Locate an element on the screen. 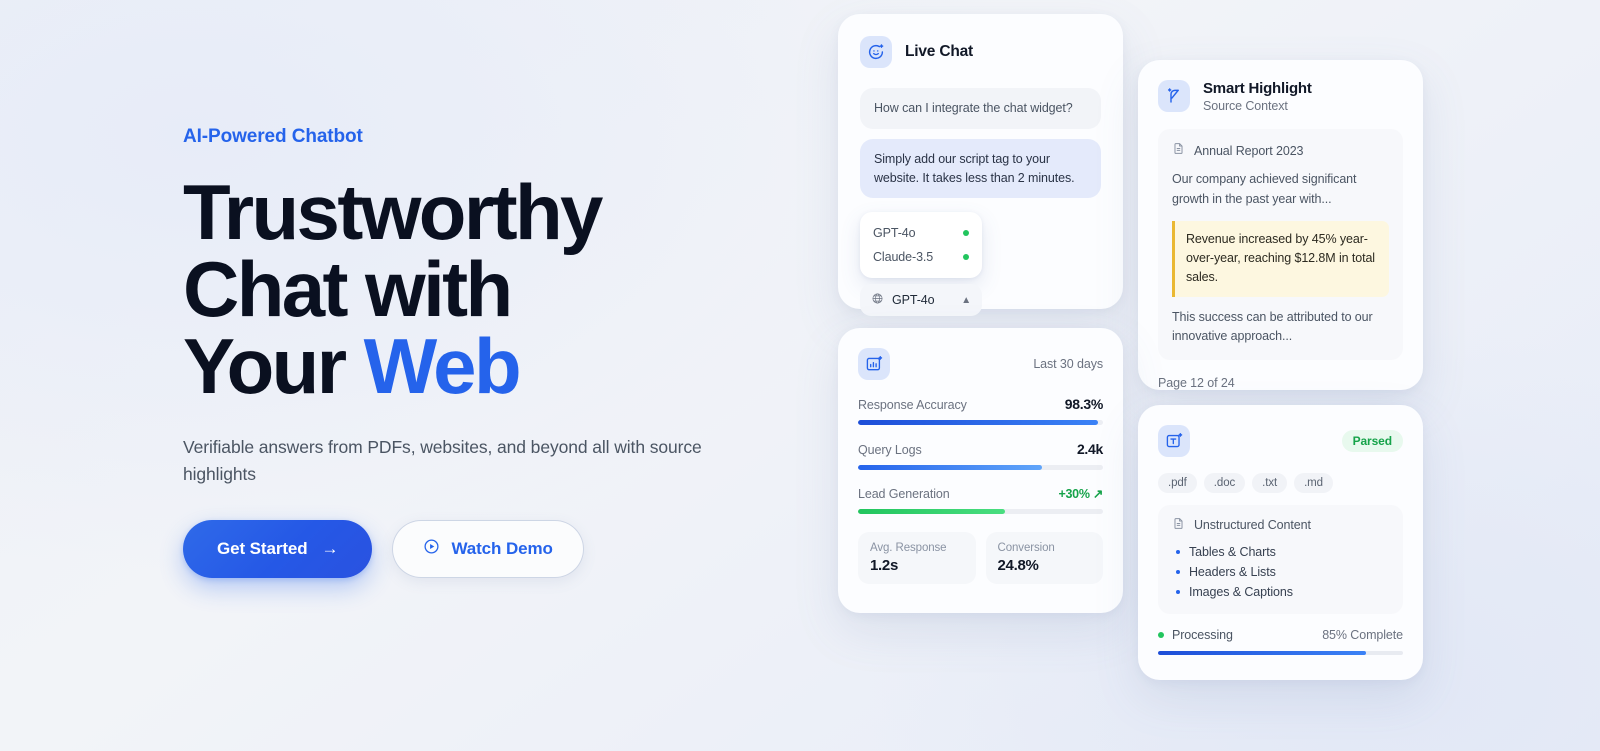 Image resolution: width=1600 pixels, height=751 pixels. list-item: Tables & Charts is located at coordinates (1280, 552).